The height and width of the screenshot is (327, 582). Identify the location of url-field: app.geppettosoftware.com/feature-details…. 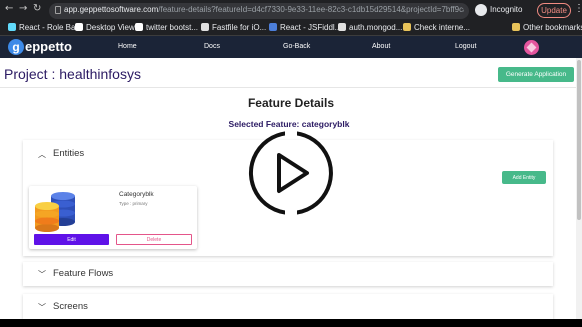
(259, 11).